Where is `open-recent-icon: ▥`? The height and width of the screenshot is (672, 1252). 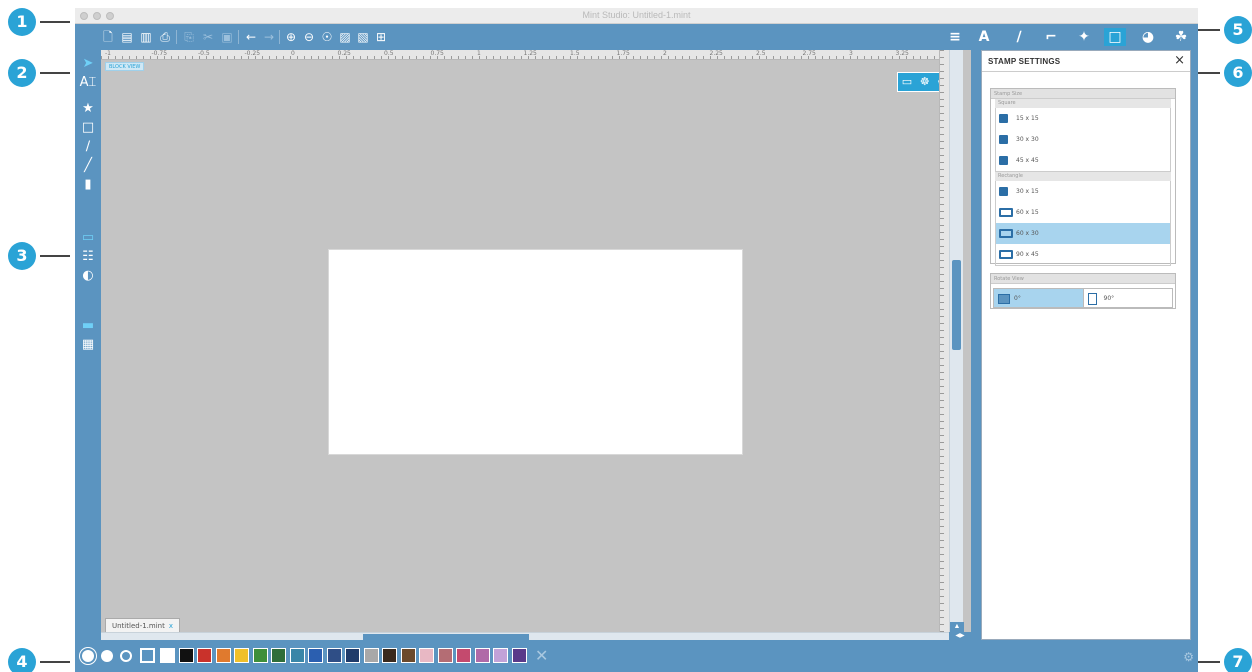
open-recent-icon: ▥ is located at coordinates (146, 37).